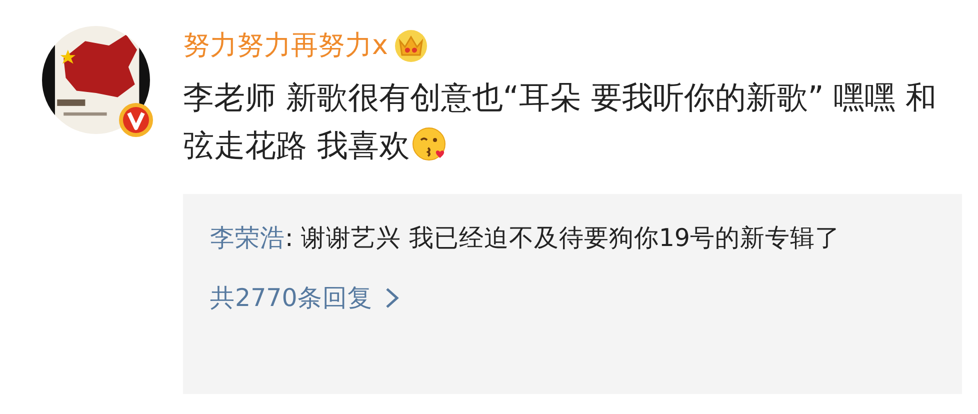 Image resolution: width=978 pixels, height=414 pixels. I want to click on reply-text: 李荣浩: 谢谢艺兴 我已经迫不及待要狗你19号的新专辑了, so click(526, 238).